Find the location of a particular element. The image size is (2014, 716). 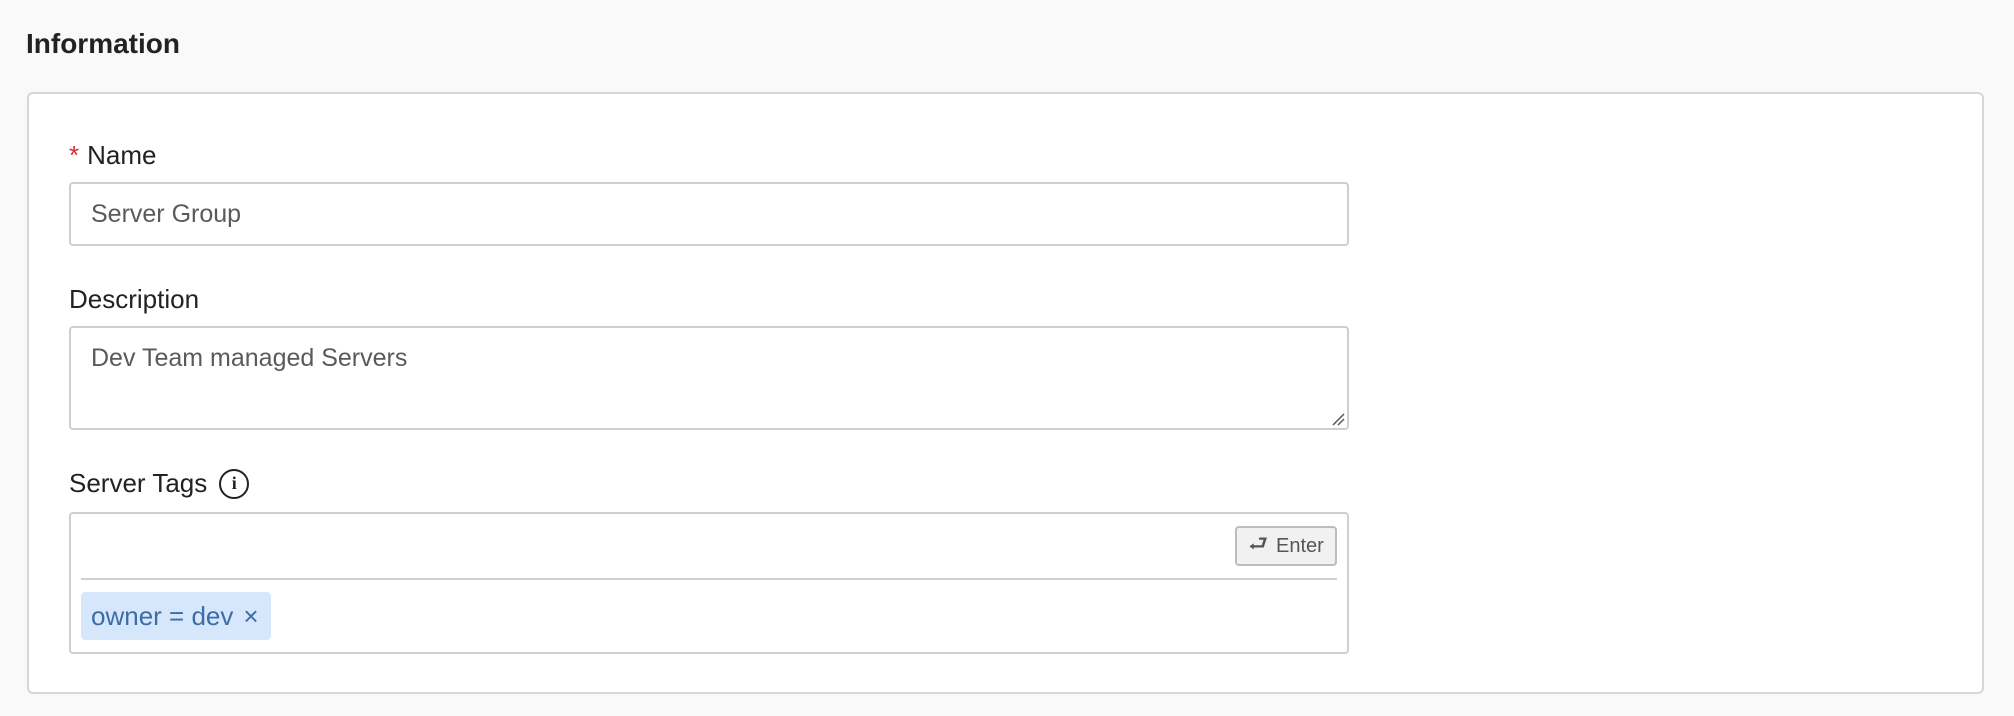

section-title: Information is located at coordinates (103, 43).